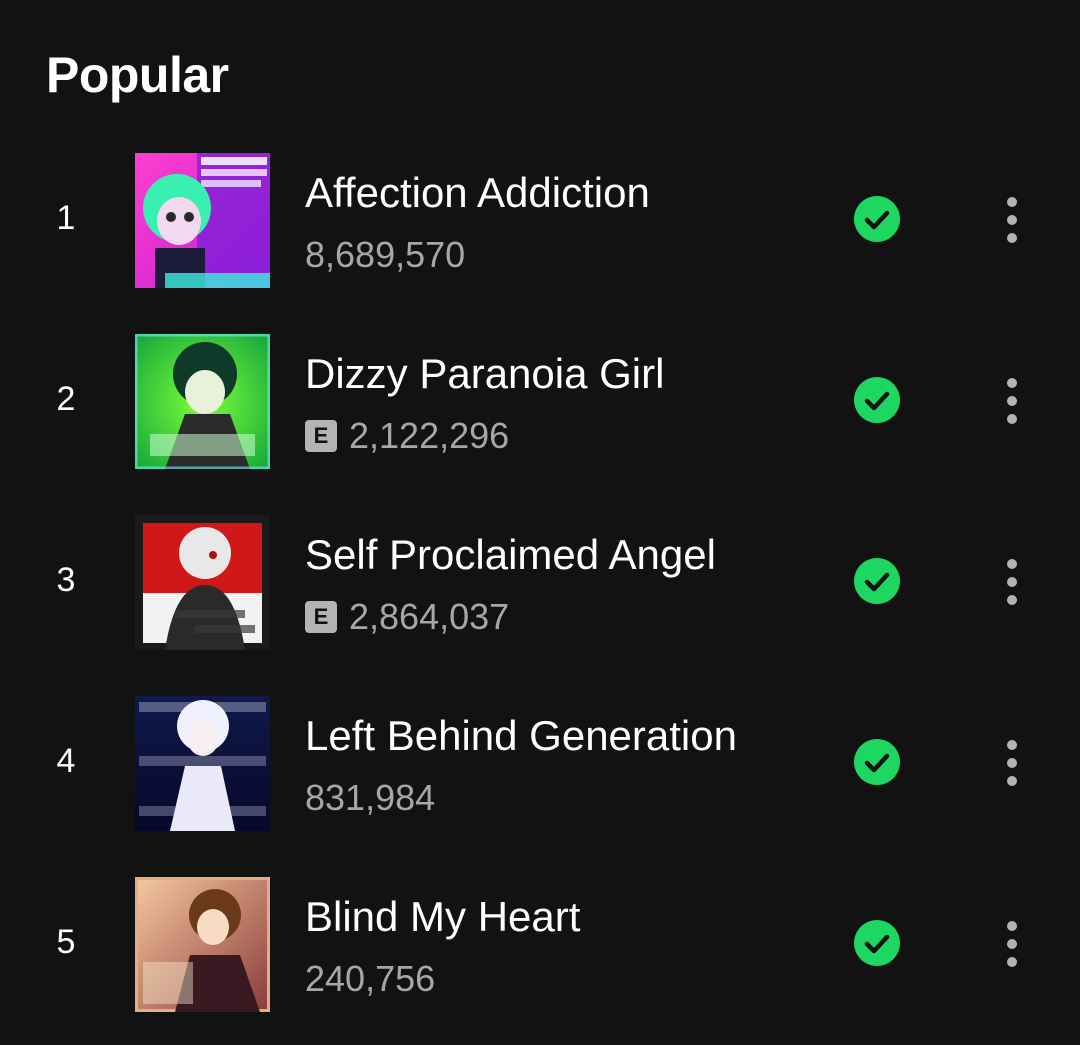 The height and width of the screenshot is (1045, 1080). Describe the element at coordinates (510, 554) in the screenshot. I see `track-title: Self Proclaimed Angel` at that location.